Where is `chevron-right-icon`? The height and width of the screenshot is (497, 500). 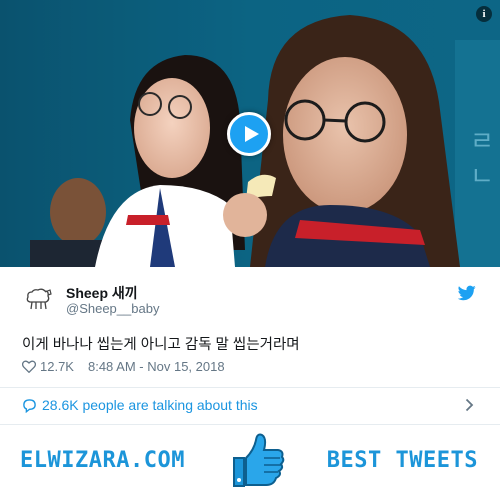
chevron-right-icon is located at coordinates (469, 405).